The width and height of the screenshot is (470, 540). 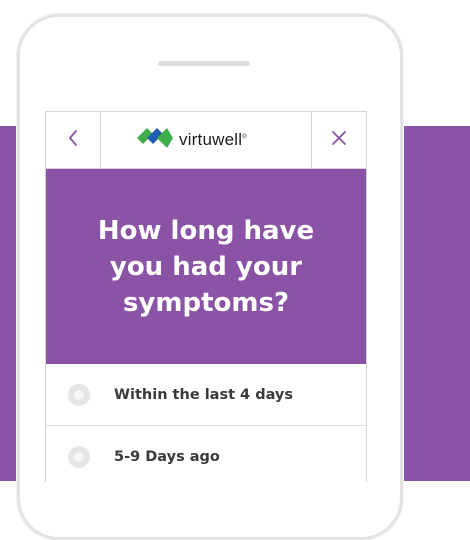 I want to click on close-button, so click(x=338, y=140).